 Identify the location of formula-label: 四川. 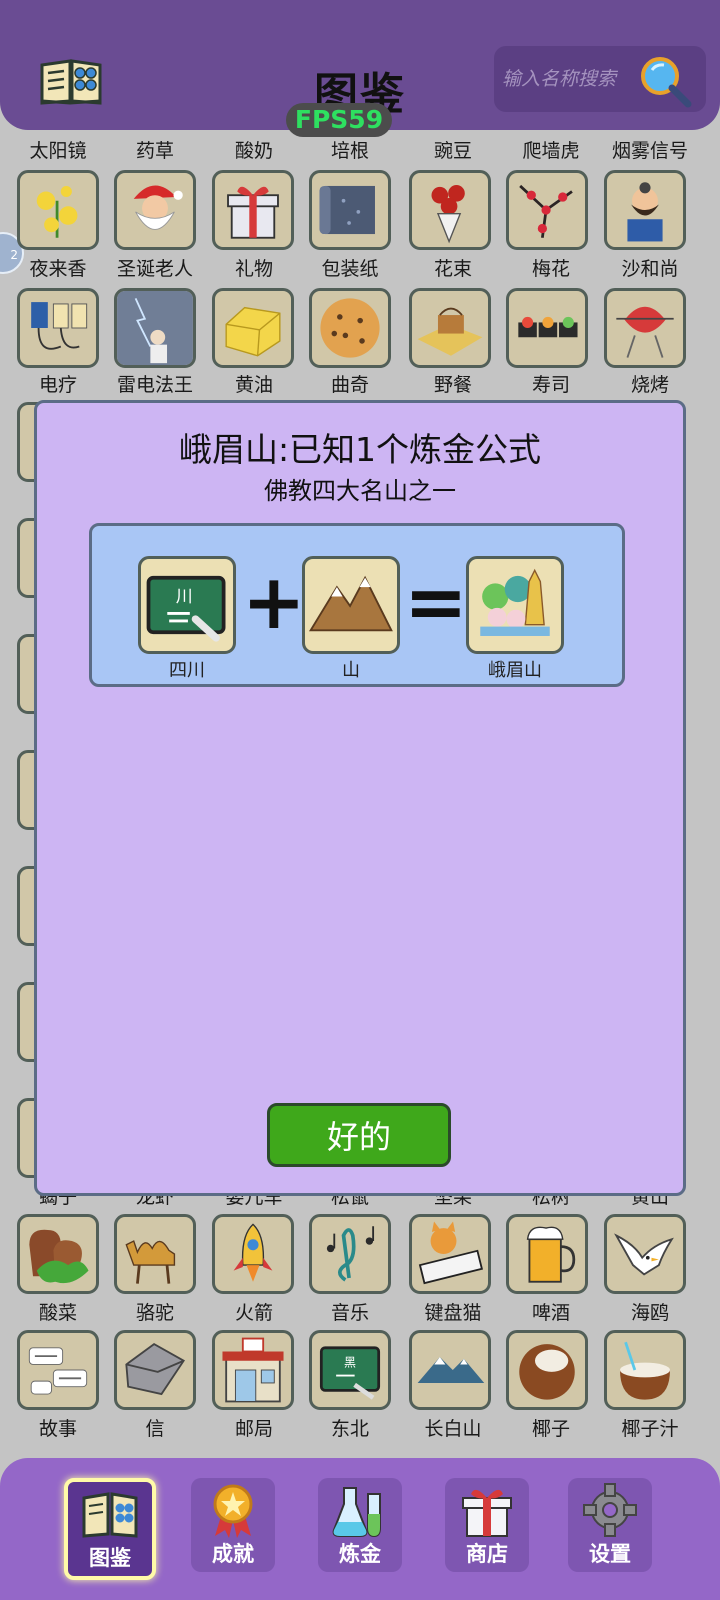
(187, 670).